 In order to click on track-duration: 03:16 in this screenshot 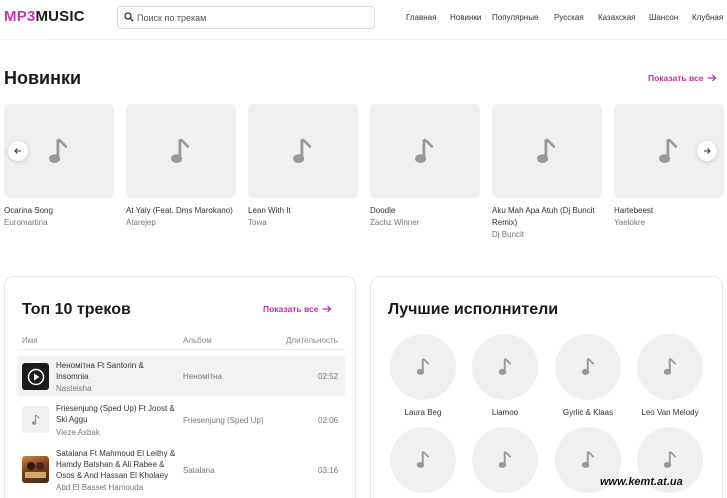, I will do `click(328, 470)`.